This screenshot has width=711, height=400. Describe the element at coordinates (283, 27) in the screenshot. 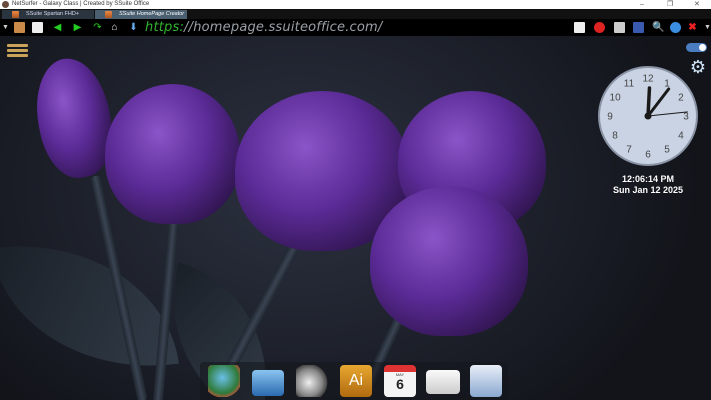

I see `url-text: //homepage.ssuiteoffice.com/` at that location.